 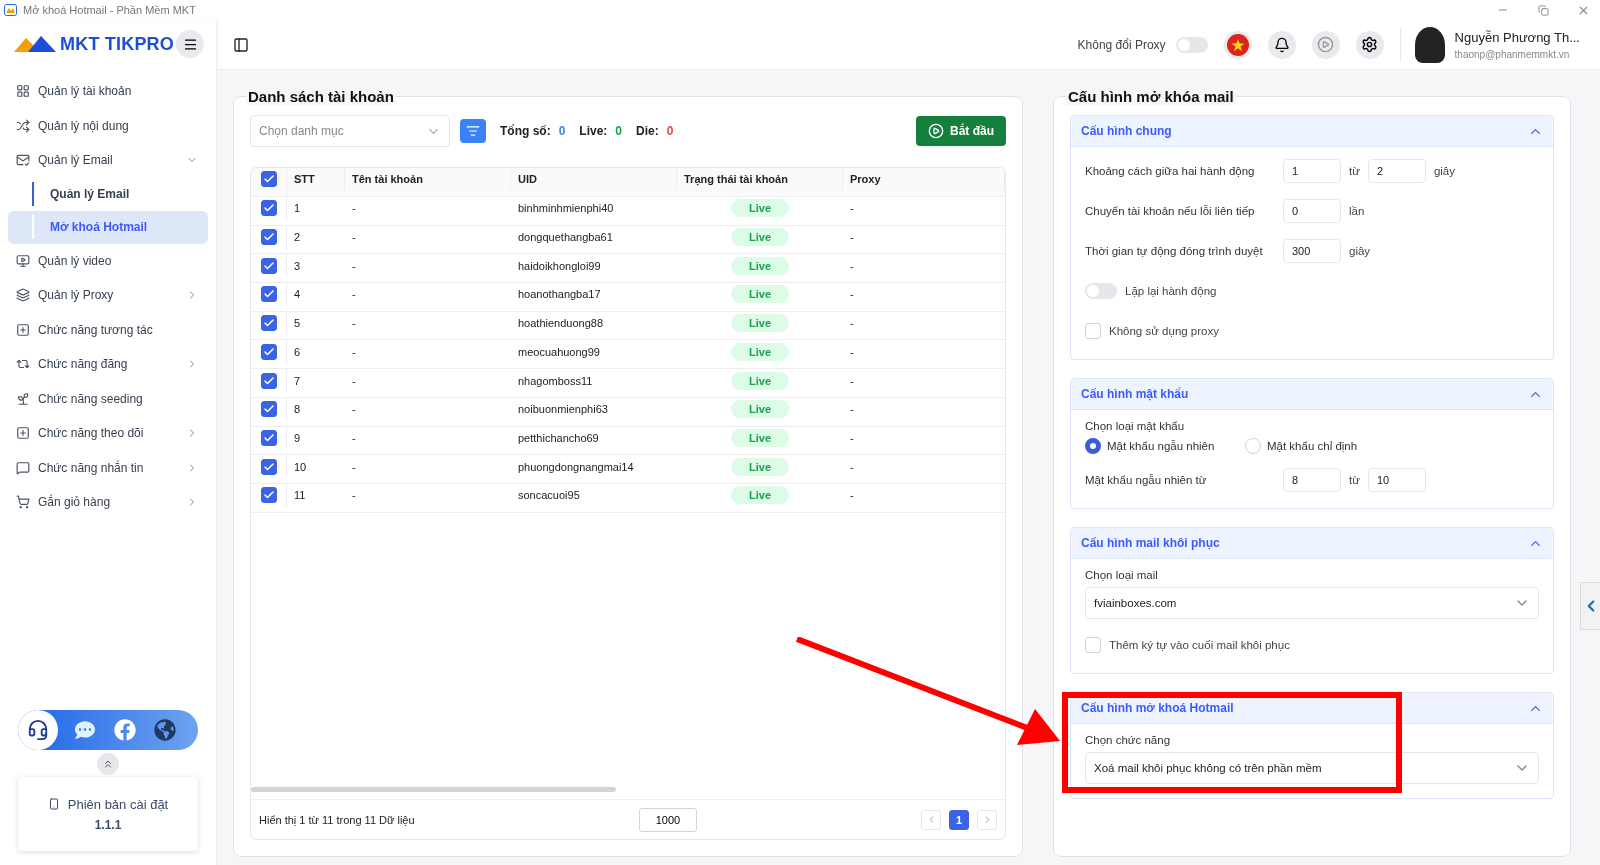 I want to click on check-icon, so click(x=268, y=437).